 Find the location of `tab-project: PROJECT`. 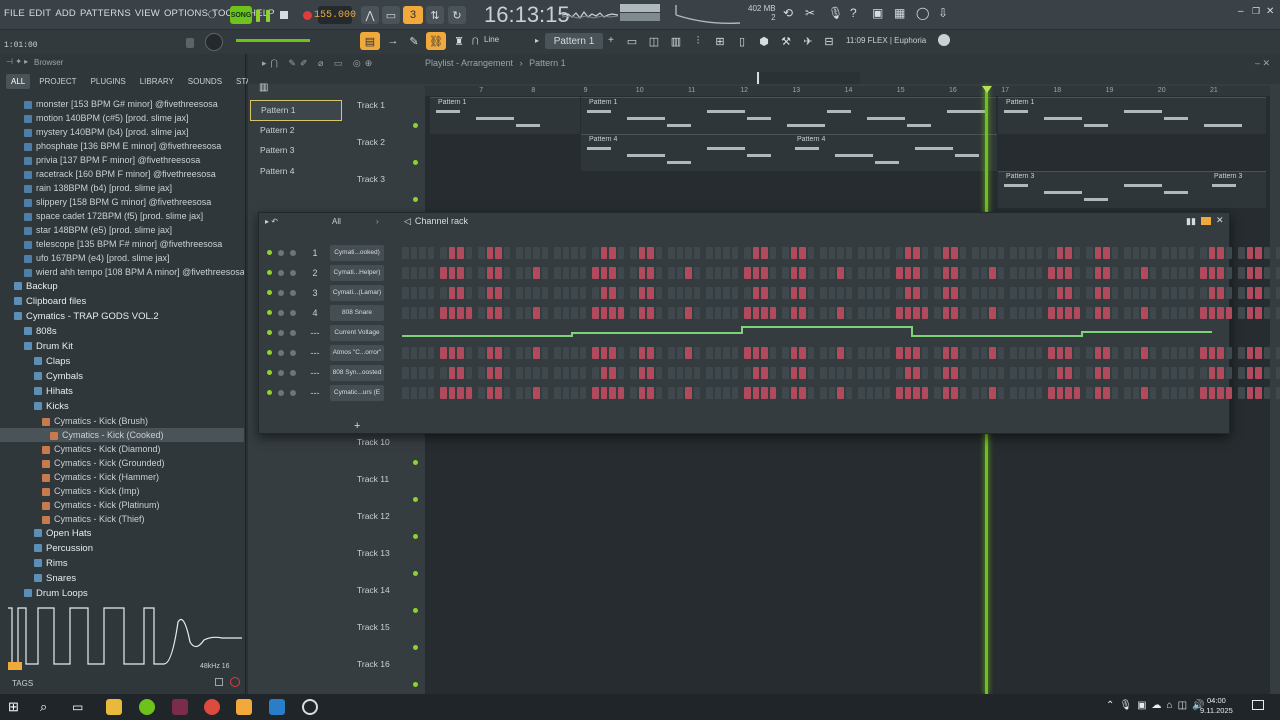

tab-project: PROJECT is located at coordinates (57, 81).